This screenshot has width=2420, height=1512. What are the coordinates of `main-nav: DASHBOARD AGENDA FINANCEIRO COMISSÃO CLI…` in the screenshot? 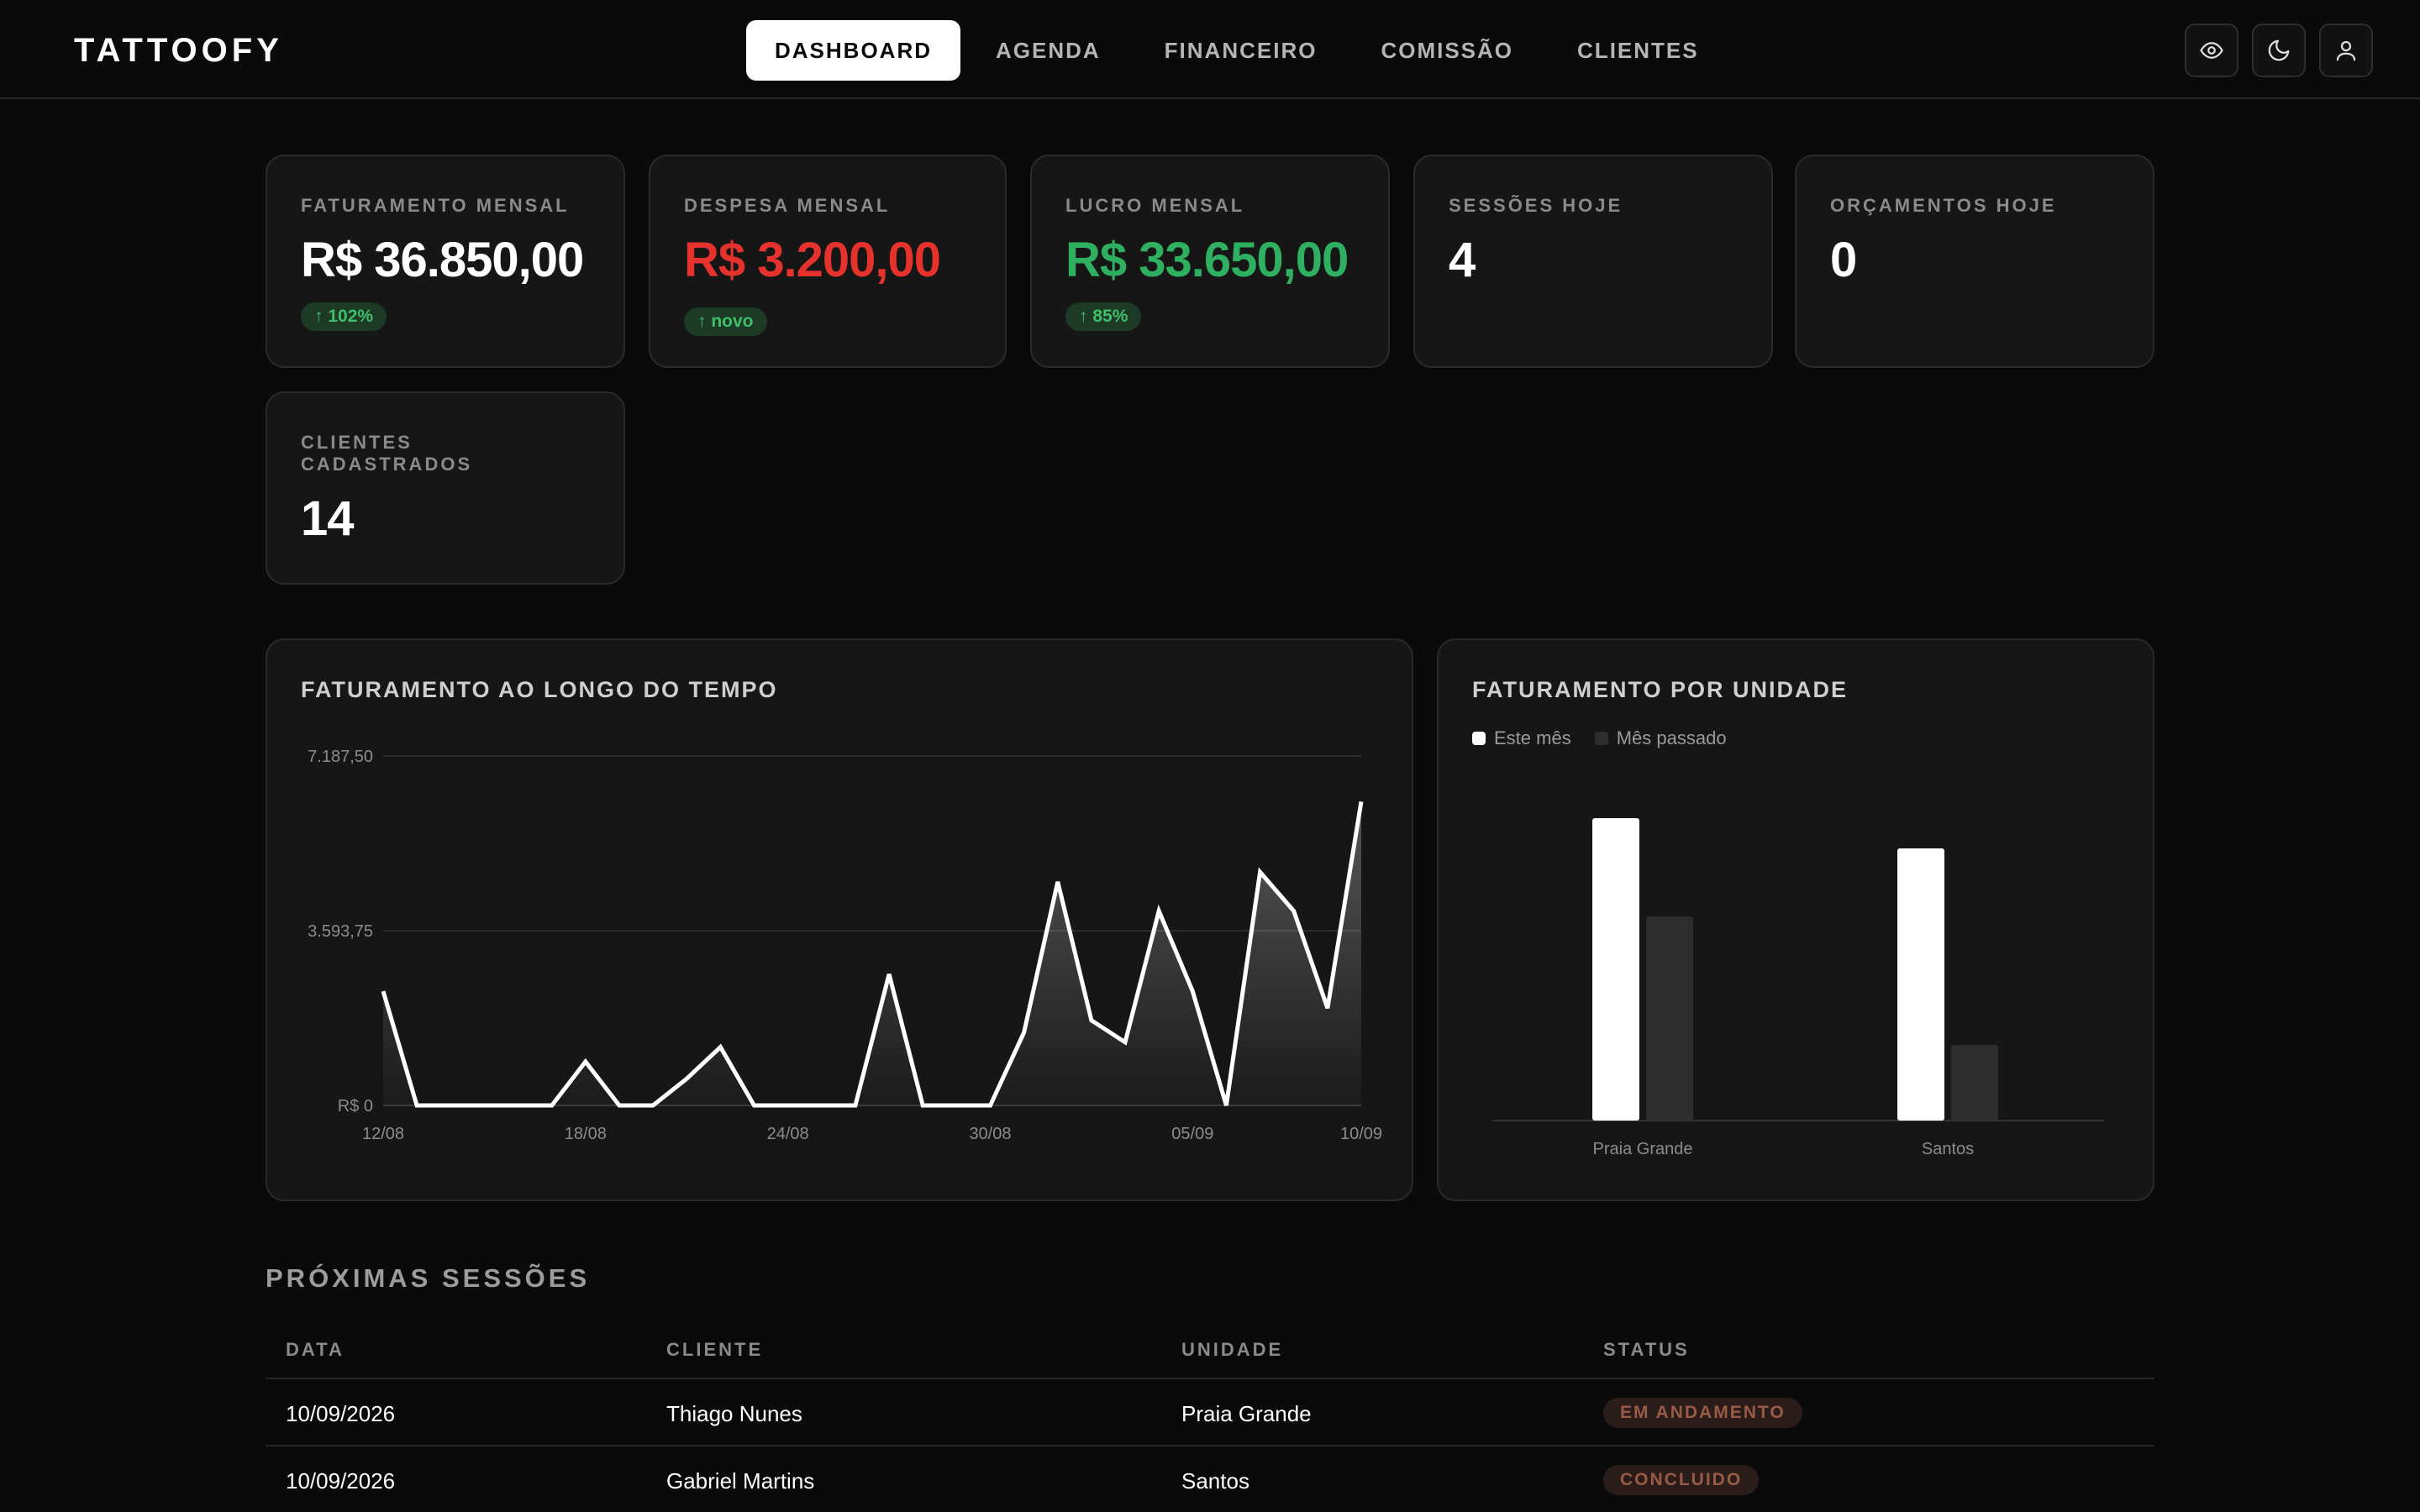 It's located at (1237, 50).